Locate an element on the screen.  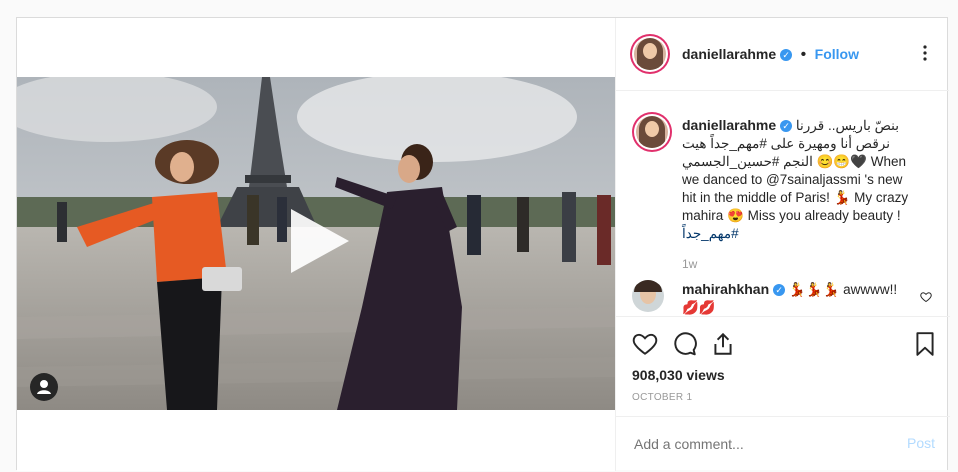
post-header: daniellarahme ✓ • Follow is located at coordinates (782, 54).